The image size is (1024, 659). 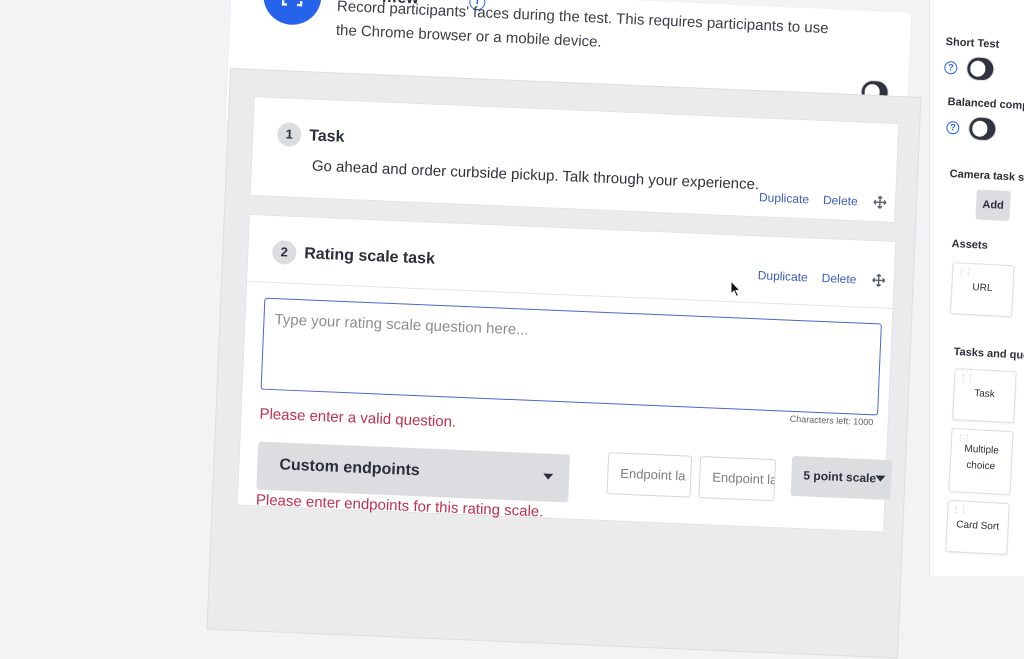 What do you see at coordinates (350, 468) in the screenshot?
I see `endpoints-type-value: Custom endpoints` at bounding box center [350, 468].